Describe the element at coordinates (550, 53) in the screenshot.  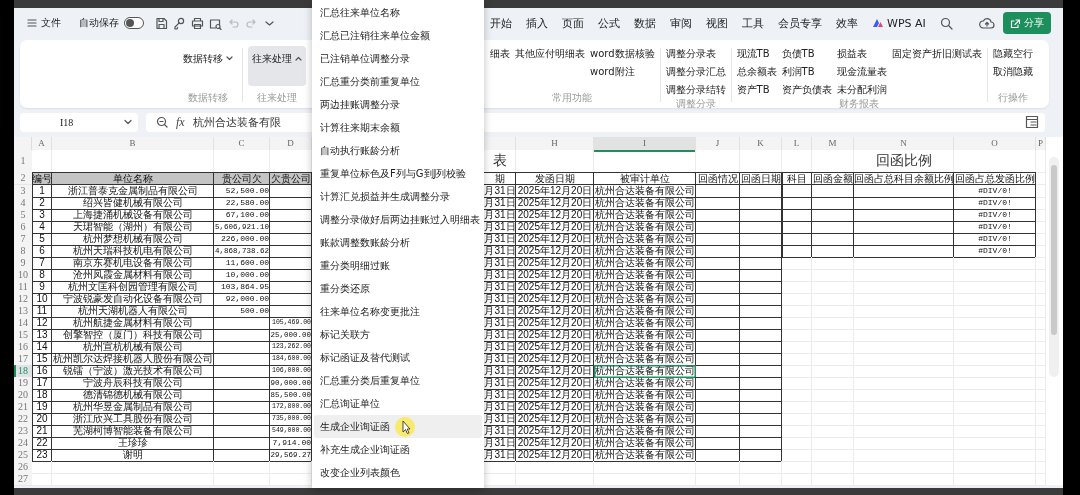
I see `ribbon-button: 其他应付明细表` at that location.